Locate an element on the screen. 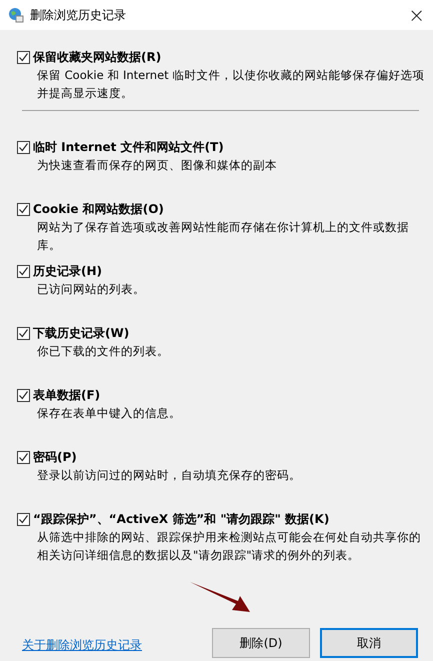 This screenshot has height=661, width=433. option-description: 保留 Cookie 和 Internet 临时文件，以使你收藏的网站能够保存偏好选项并提高显示速度。 is located at coordinates (231, 84).